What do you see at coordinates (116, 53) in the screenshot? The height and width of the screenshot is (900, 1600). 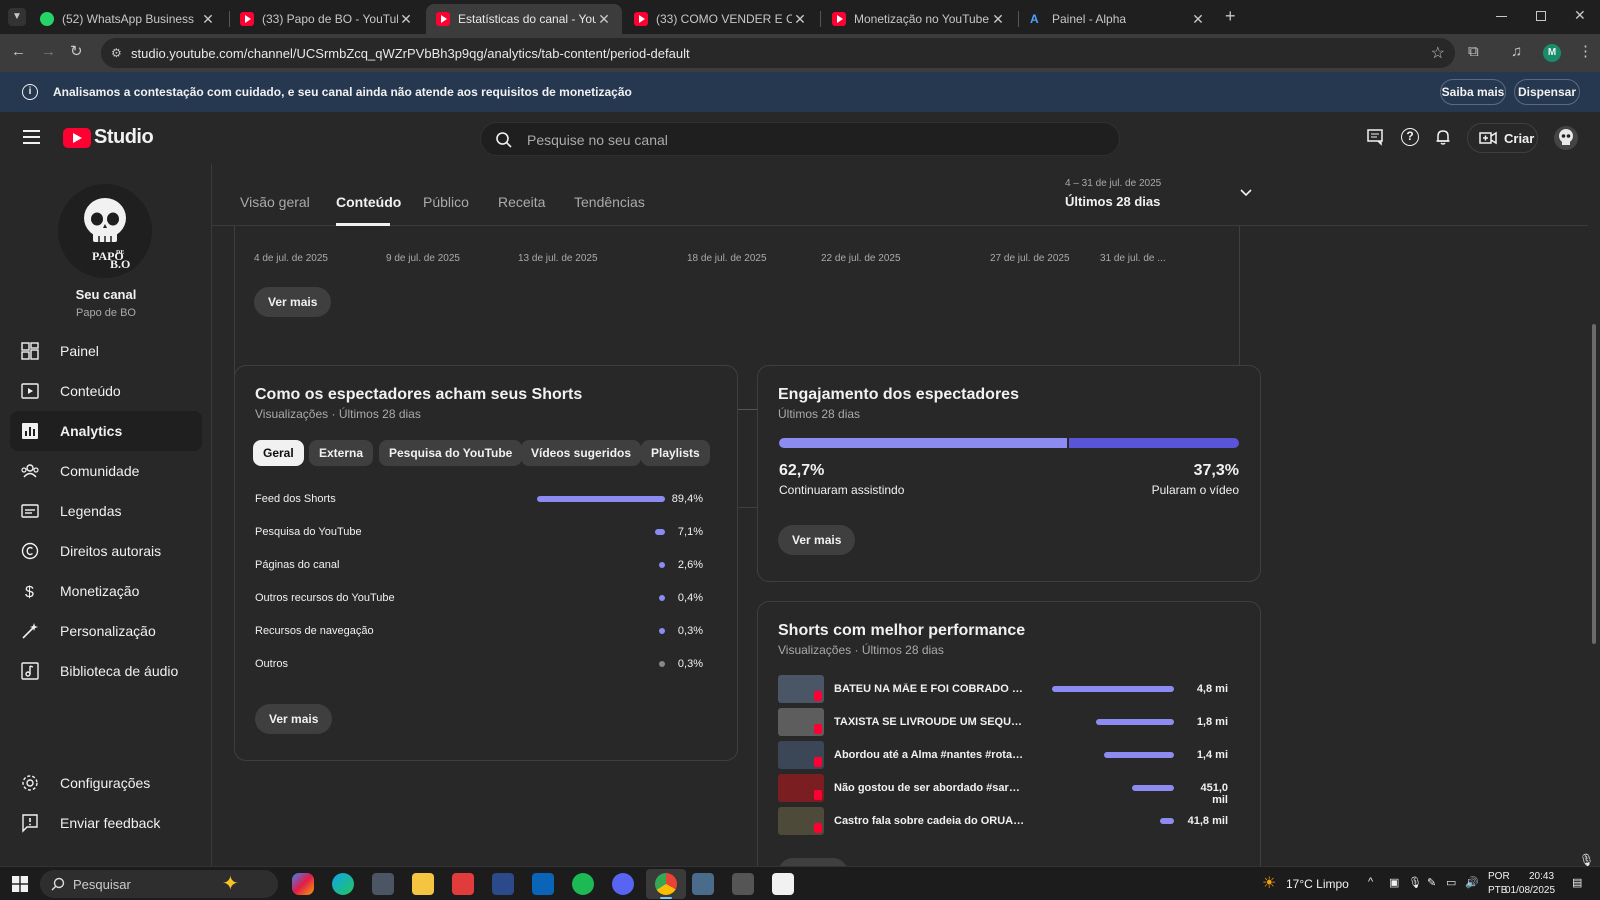 I see `site-info-icon: ⚙` at bounding box center [116, 53].